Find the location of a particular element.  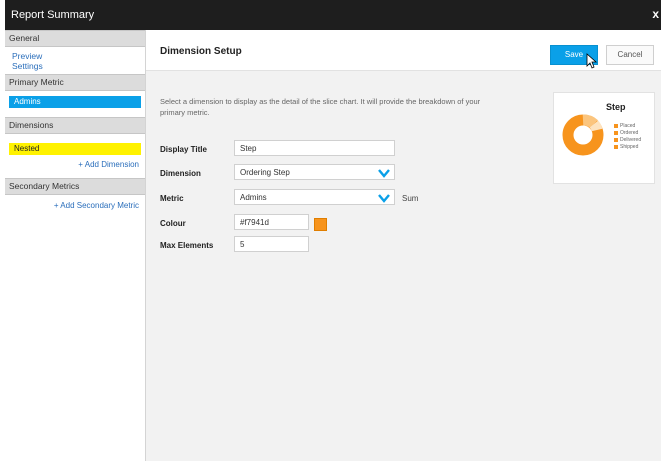

cancel-button: Cancel is located at coordinates (630, 55).